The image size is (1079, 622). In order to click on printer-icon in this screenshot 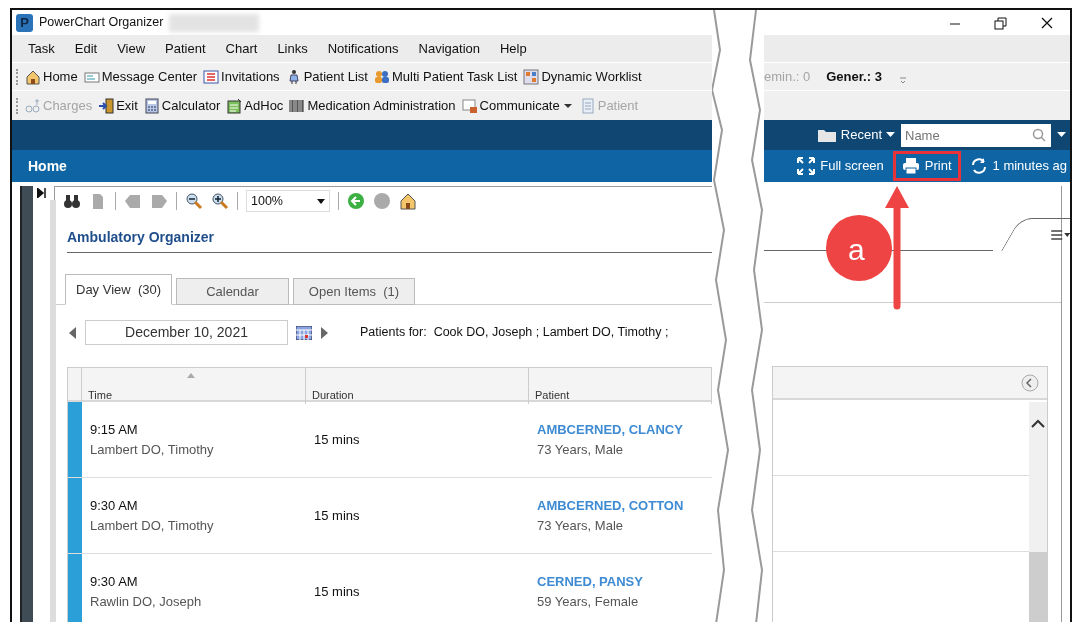, I will do `click(910, 166)`.